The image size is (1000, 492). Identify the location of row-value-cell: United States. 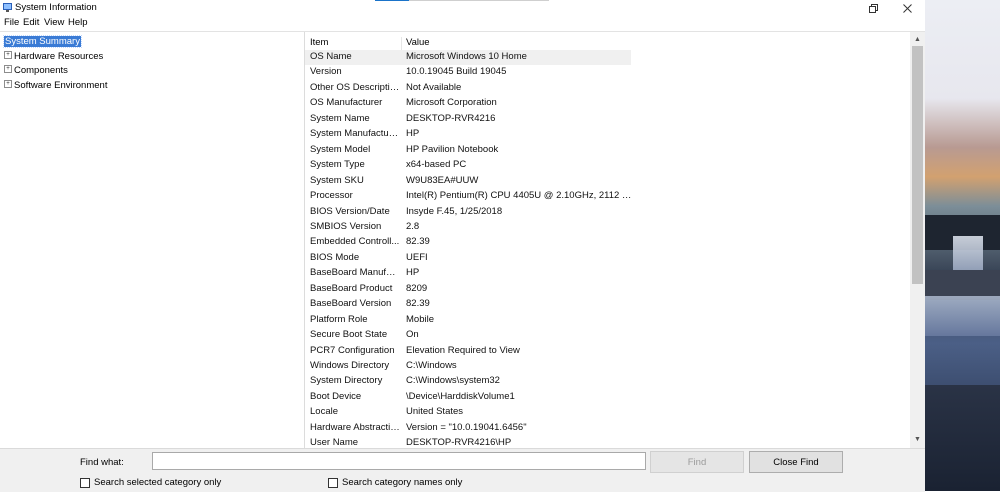
(435, 412).